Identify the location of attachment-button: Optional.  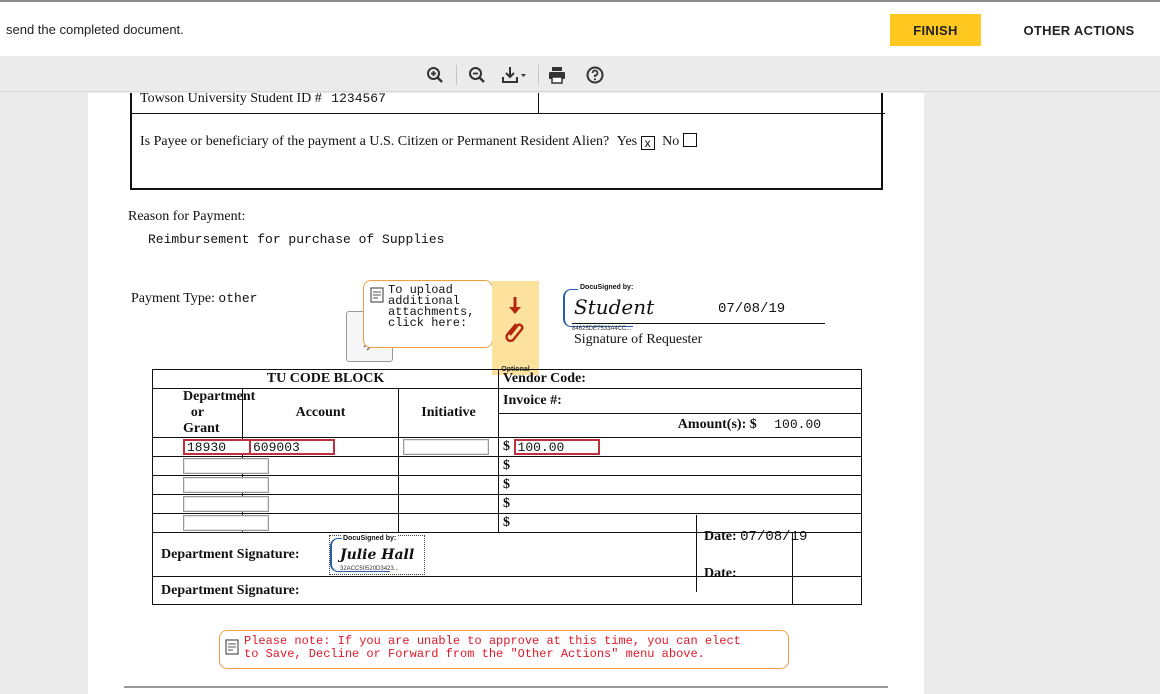
(515, 328).